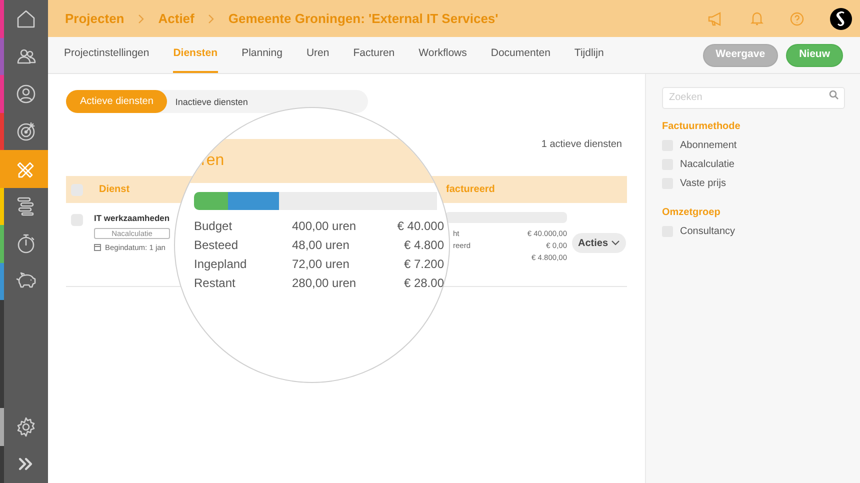  What do you see at coordinates (841, 19) in the screenshot?
I see `logo-icon` at bounding box center [841, 19].